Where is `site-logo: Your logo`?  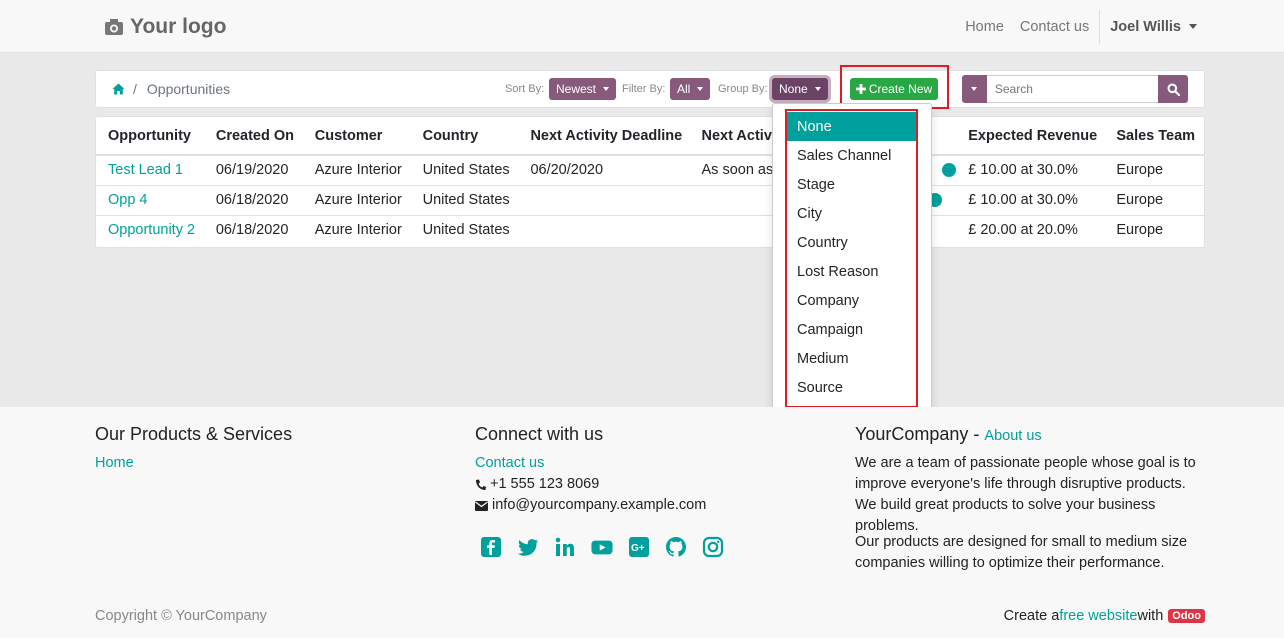
site-logo: Your logo is located at coordinates (165, 27).